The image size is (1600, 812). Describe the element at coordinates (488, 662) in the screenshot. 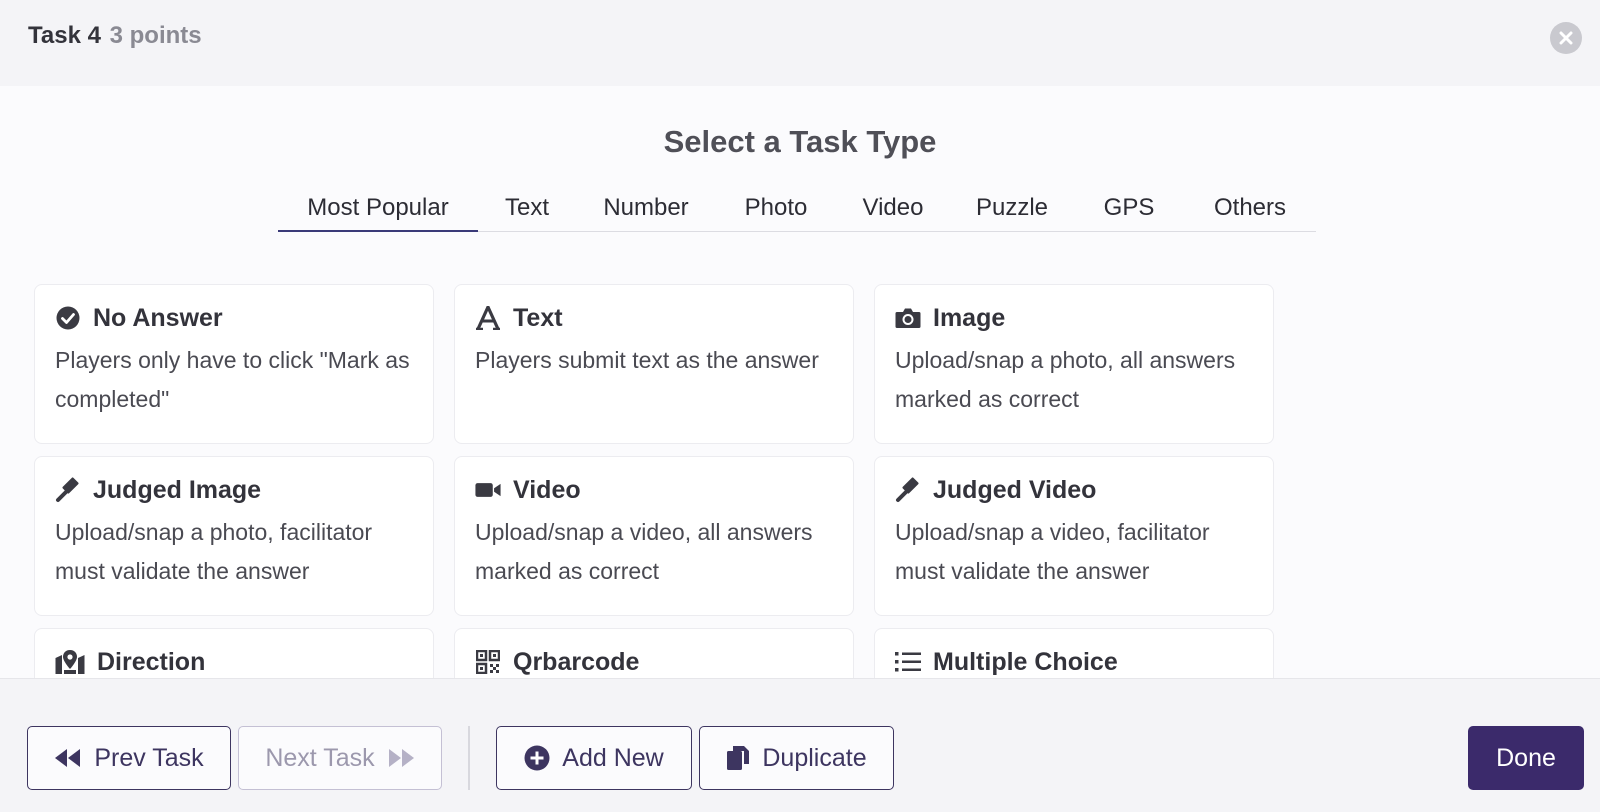

I see `qrcode-icon` at that location.